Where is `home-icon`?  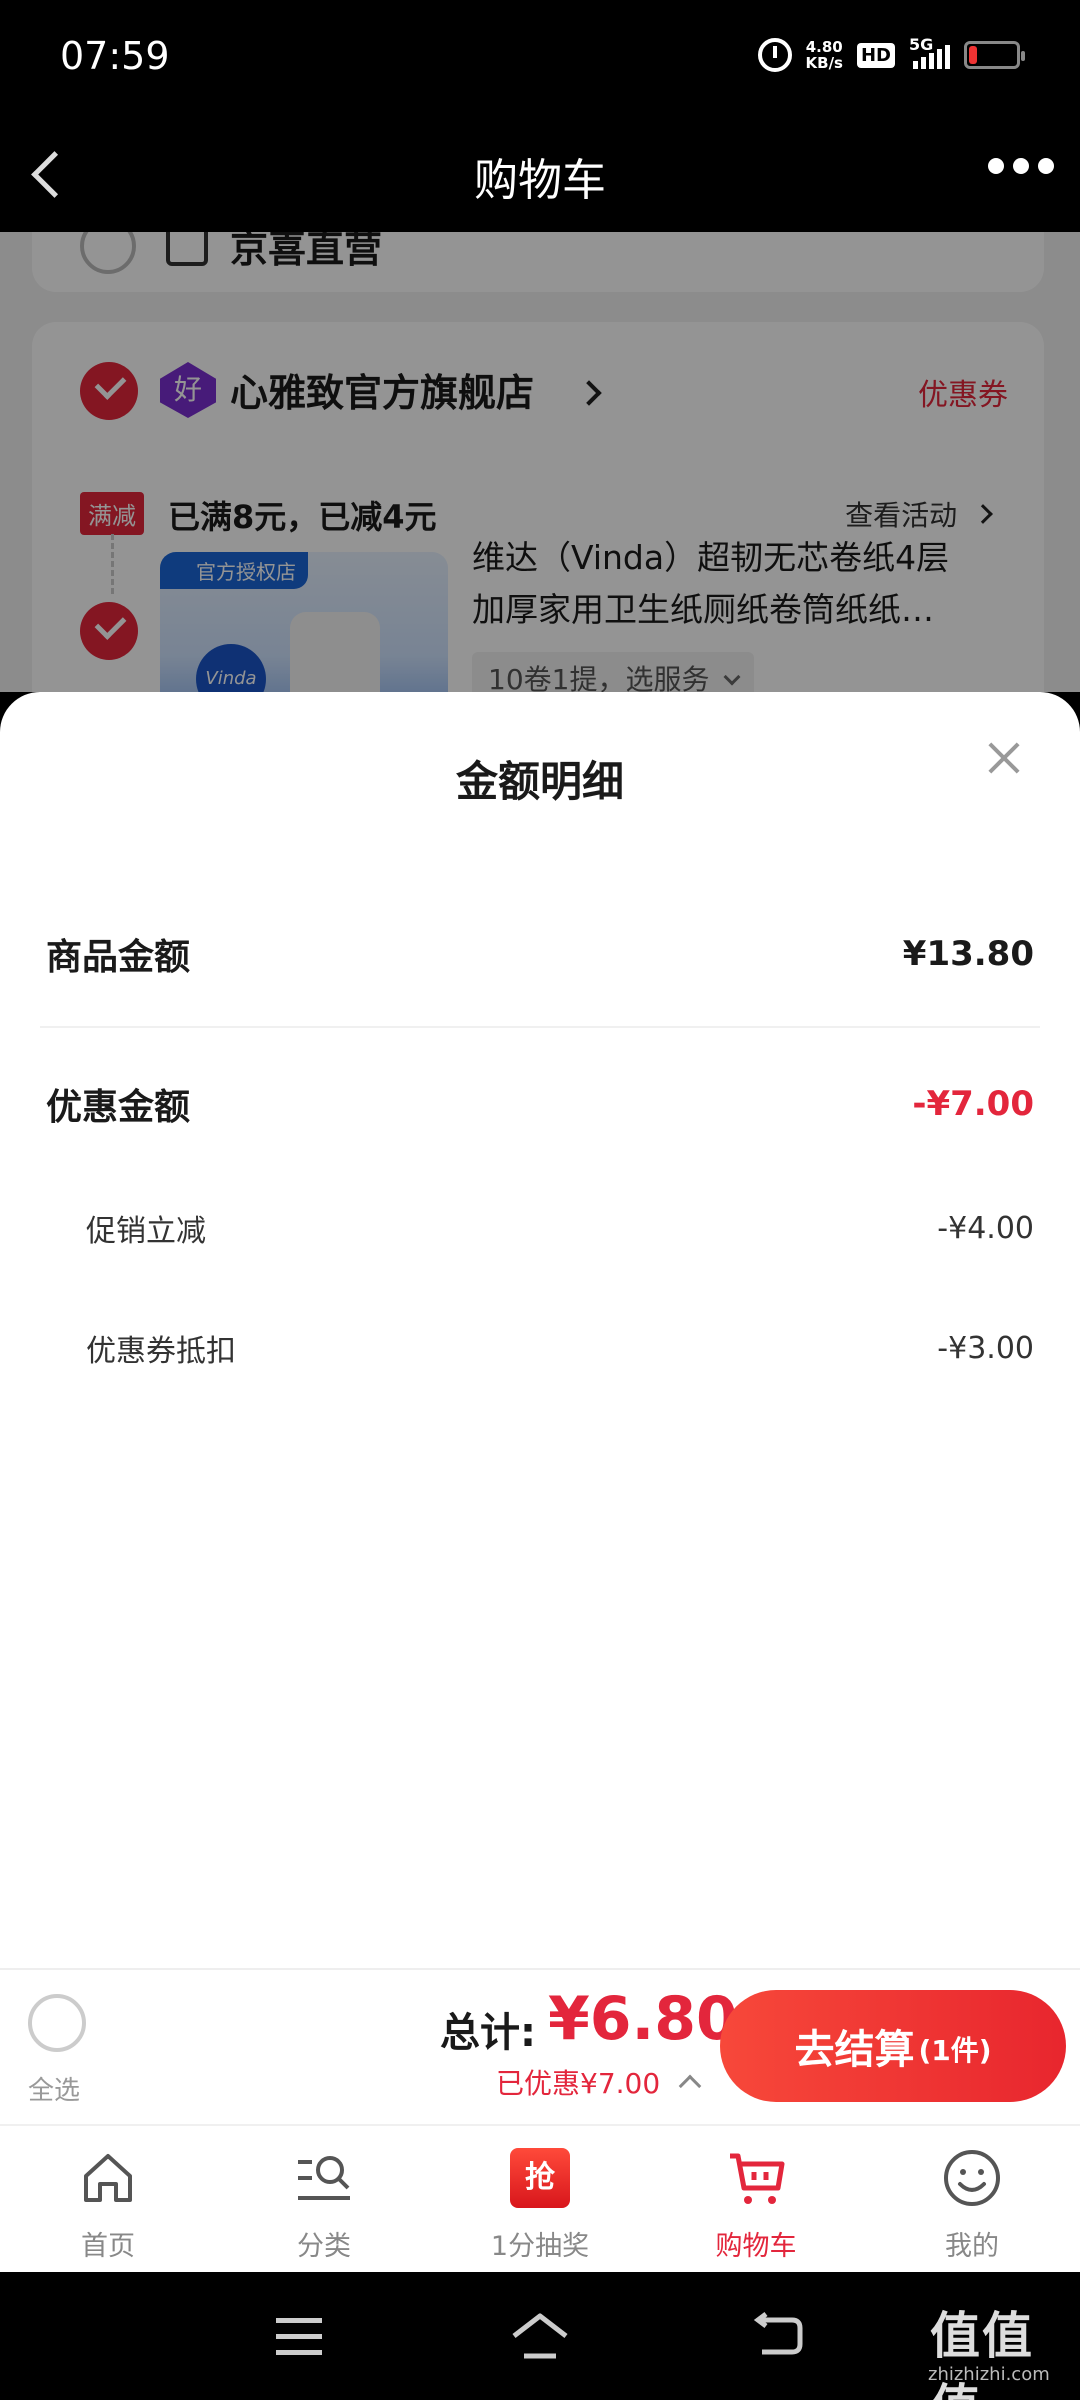 home-icon is located at coordinates (108, 2178).